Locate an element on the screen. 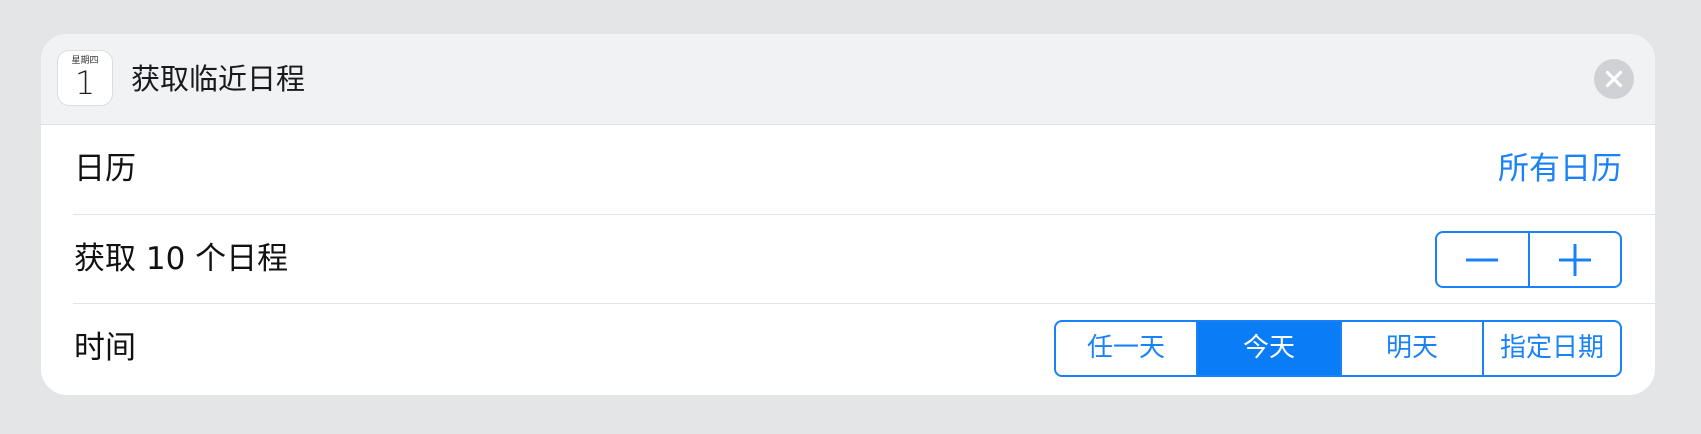 The width and height of the screenshot is (1701, 434). calendar-label: 日历 is located at coordinates (105, 169).